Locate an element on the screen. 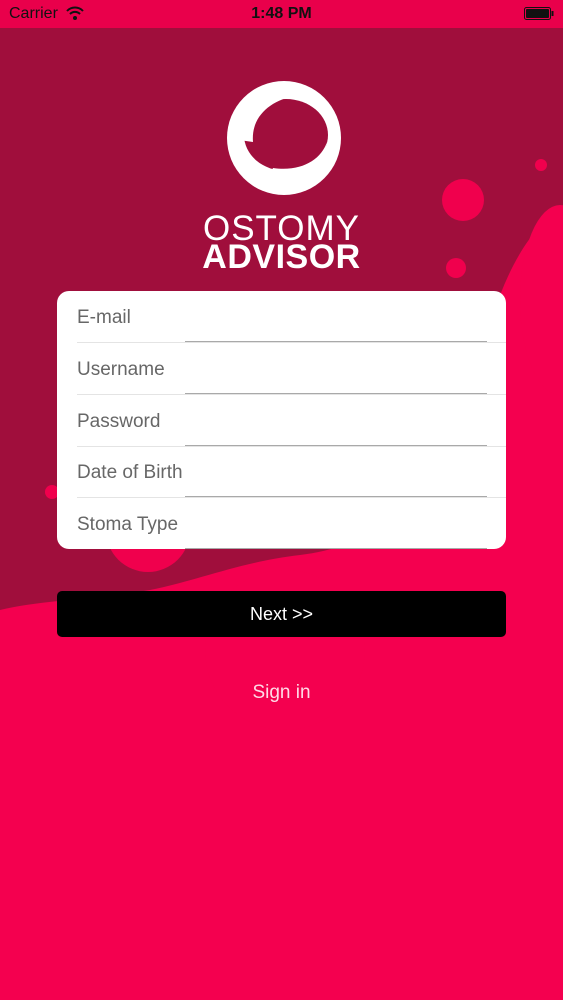 Image resolution: width=563 pixels, height=1000 pixels. next-button: Next >> is located at coordinates (281, 614).